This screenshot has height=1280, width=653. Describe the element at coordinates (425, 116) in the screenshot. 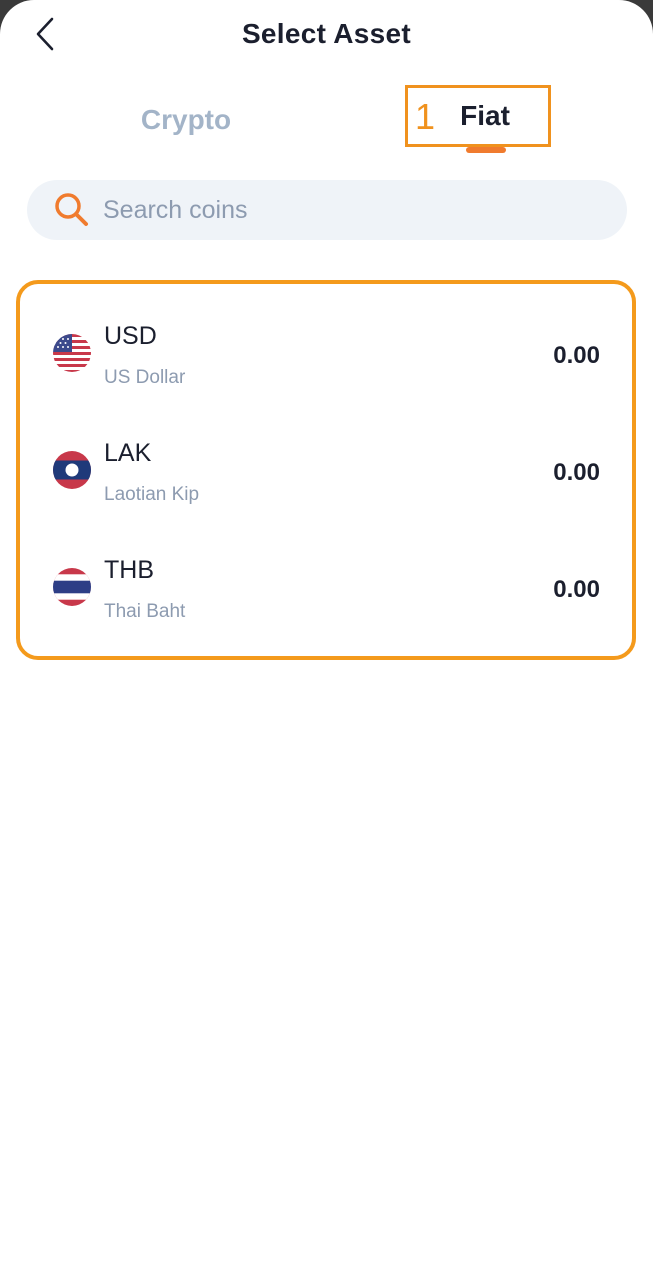

I see `step-marker: 1` at that location.